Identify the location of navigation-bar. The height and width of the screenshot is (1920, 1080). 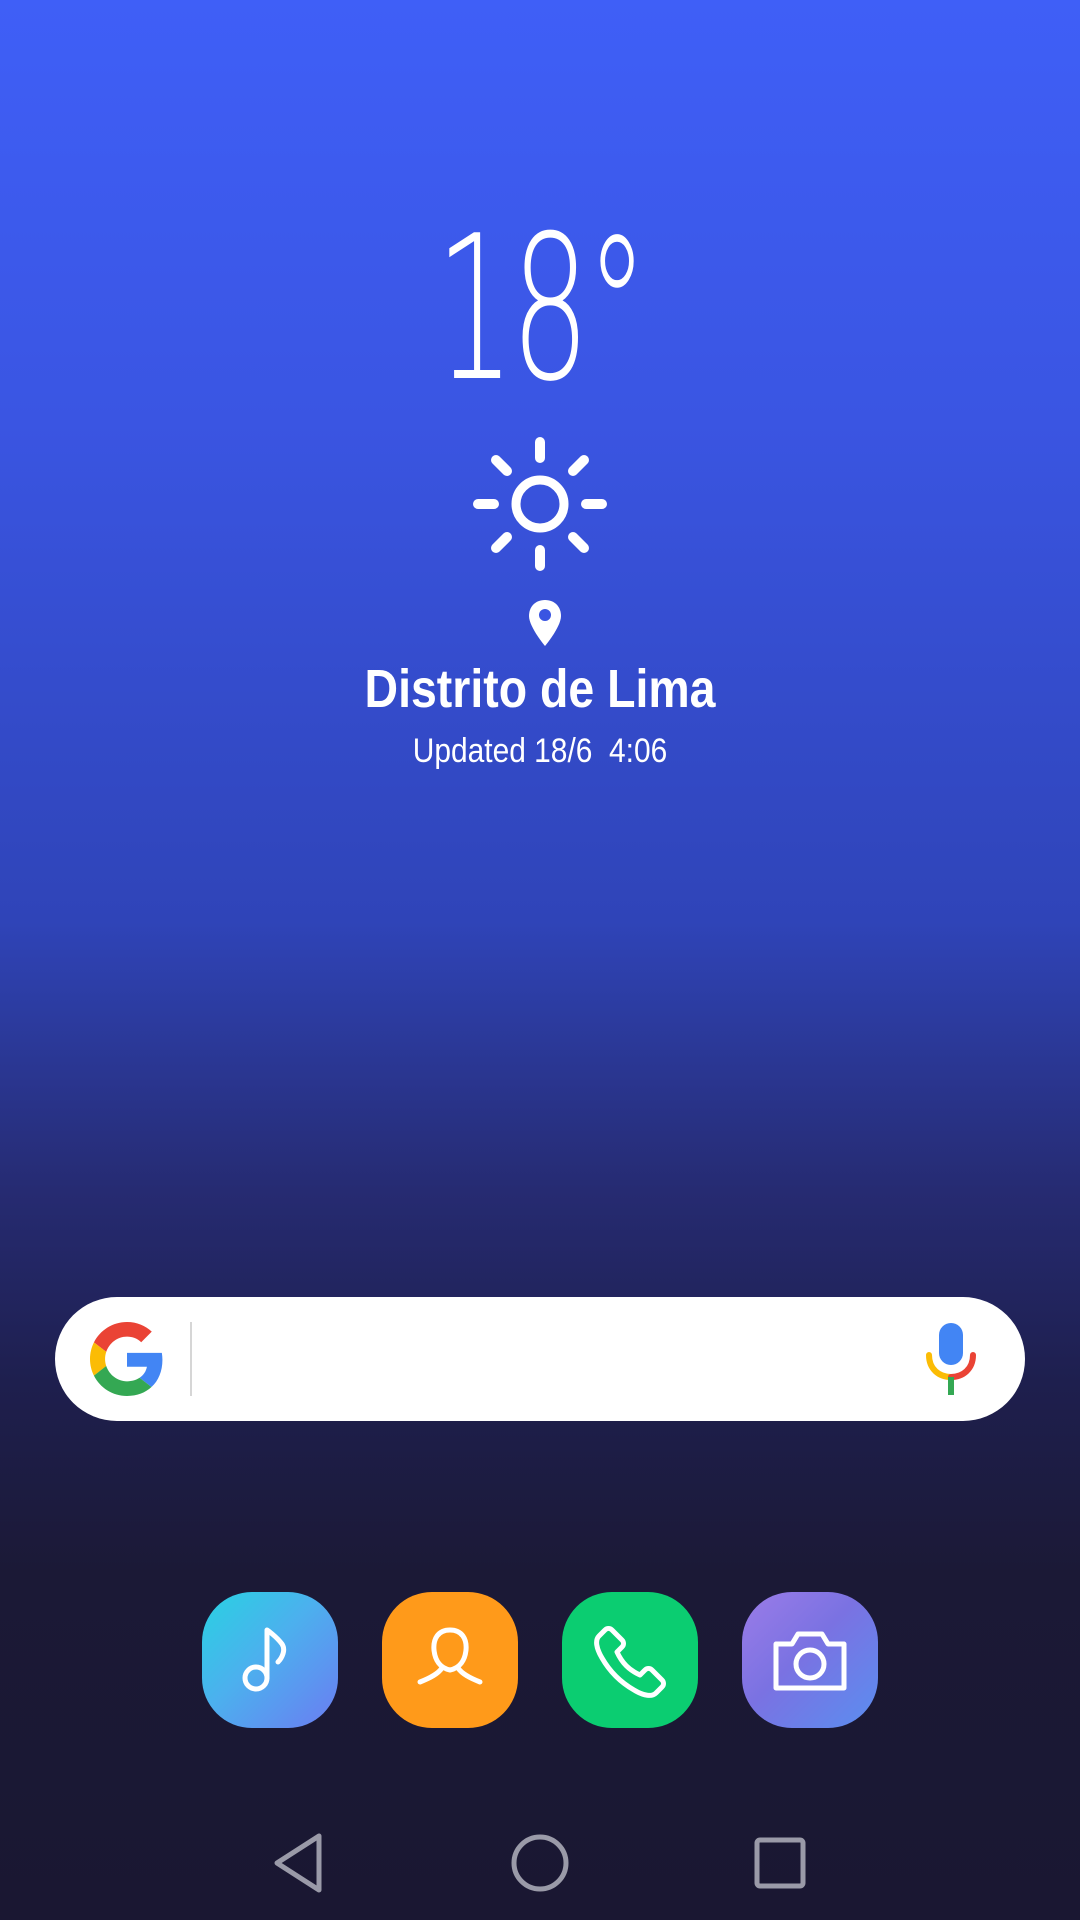
(540, 1860).